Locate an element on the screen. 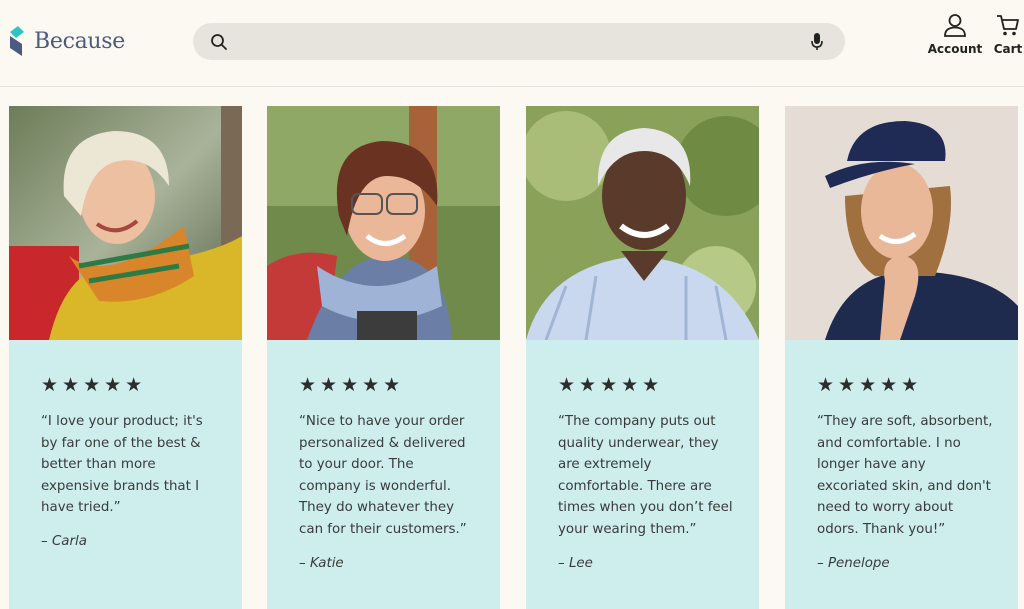  cart-label: Cart is located at coordinates (1008, 49).